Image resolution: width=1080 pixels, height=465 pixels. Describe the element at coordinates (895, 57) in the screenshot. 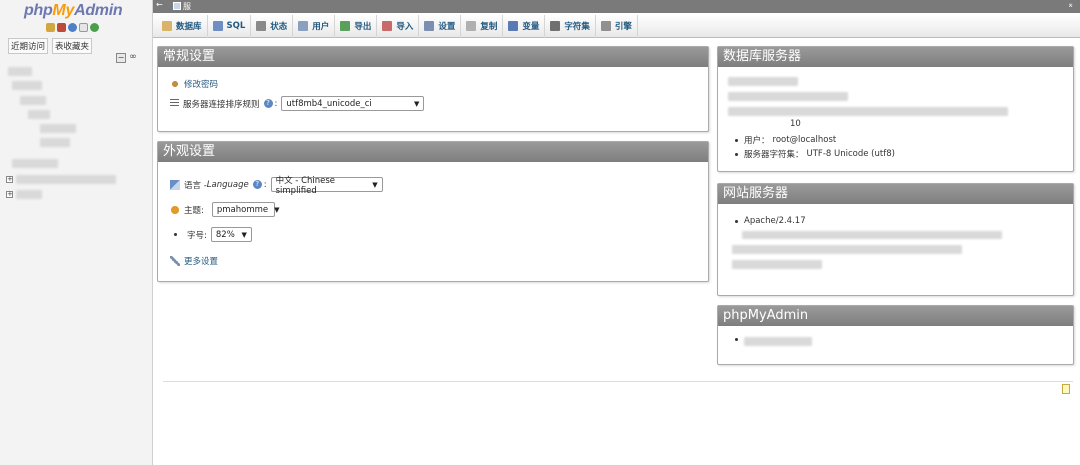

I see `panel-title: 数据库服务器` at that location.